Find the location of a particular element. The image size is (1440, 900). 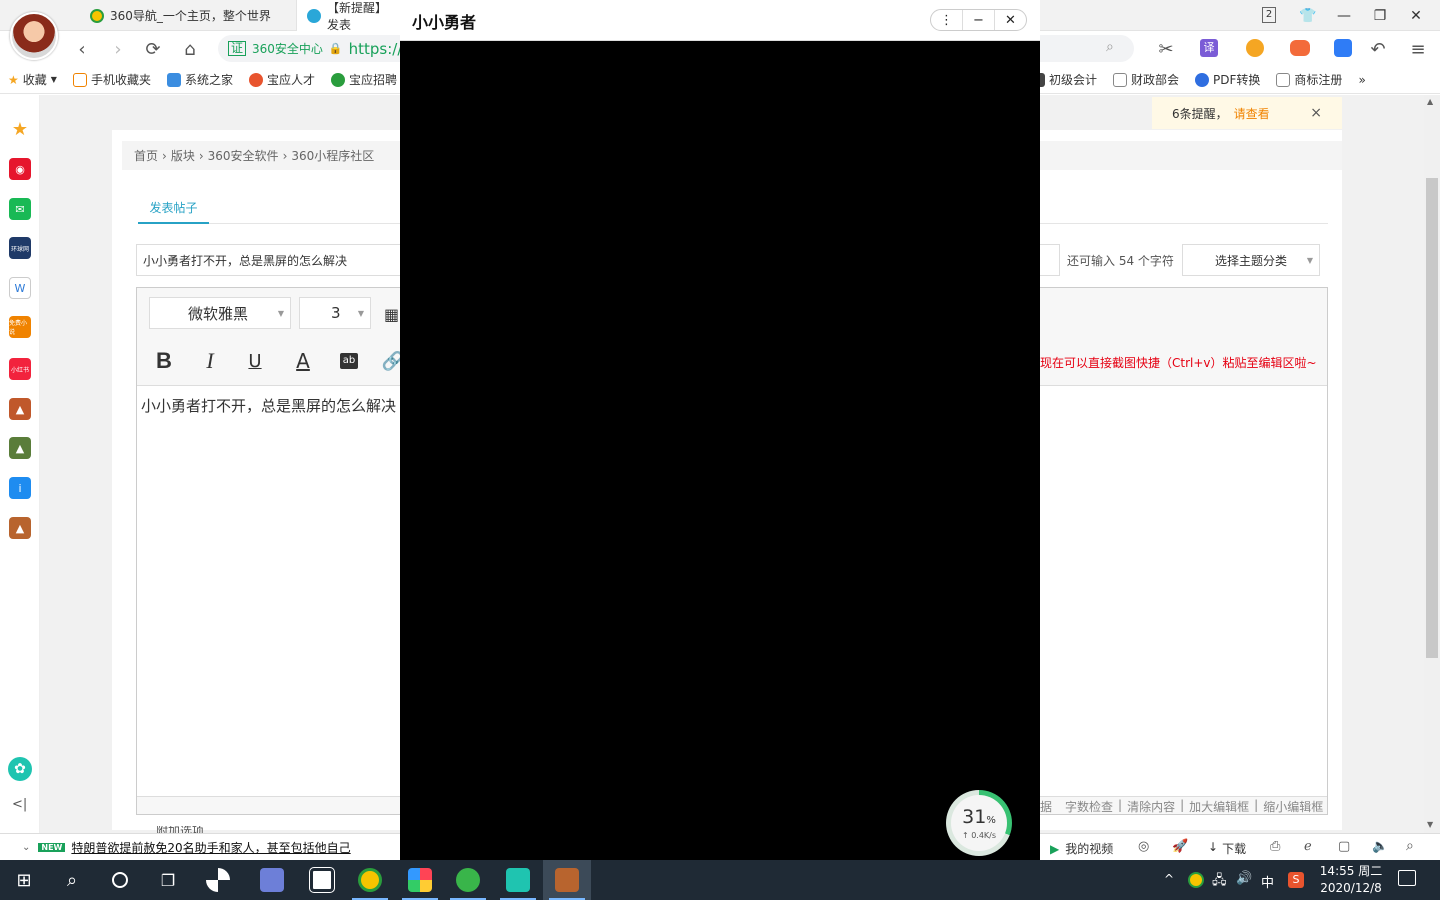

minimize-icon: — is located at coordinates (1344, 15).